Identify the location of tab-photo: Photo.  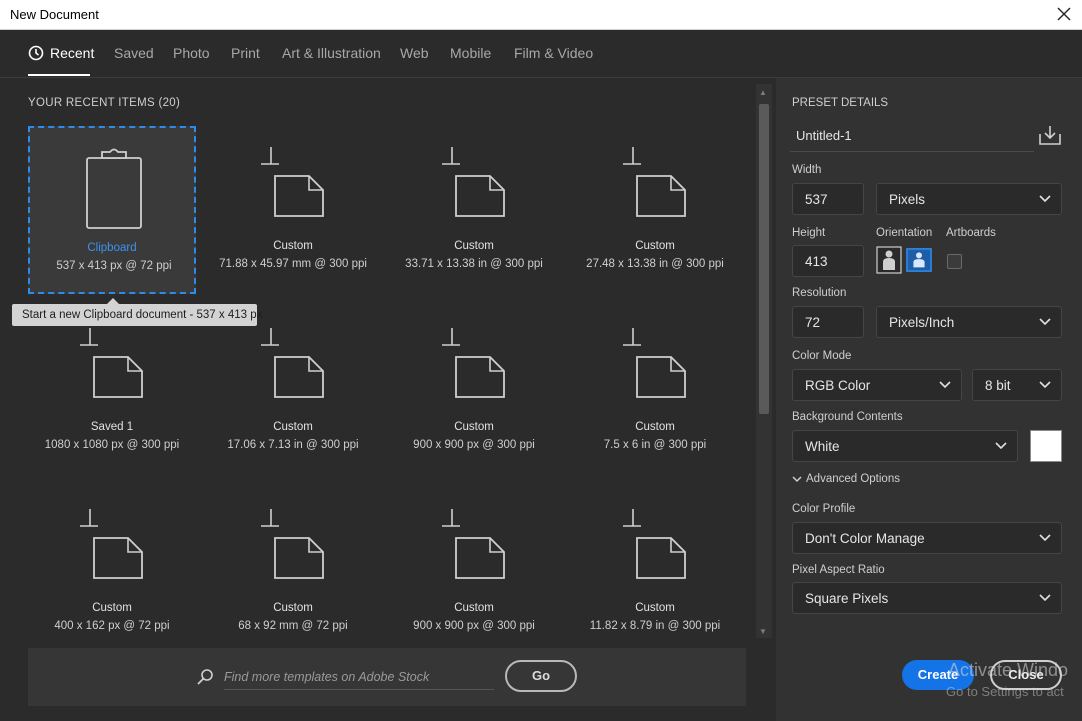
(191, 53).